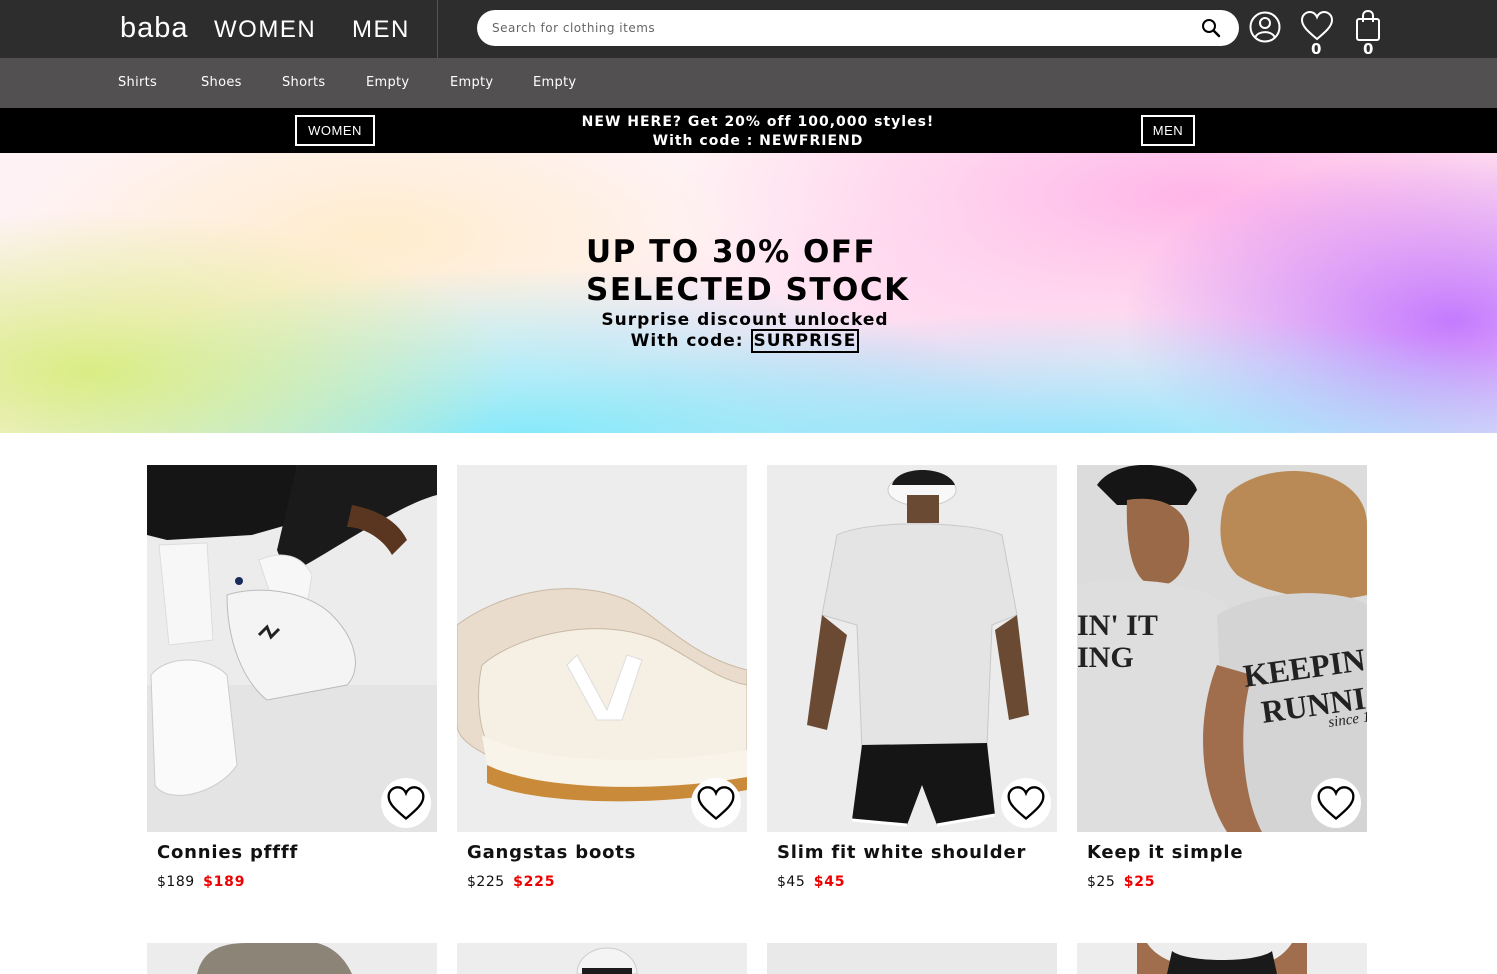  Describe the element at coordinates (791, 882) in the screenshot. I see `product-price: $45` at that location.